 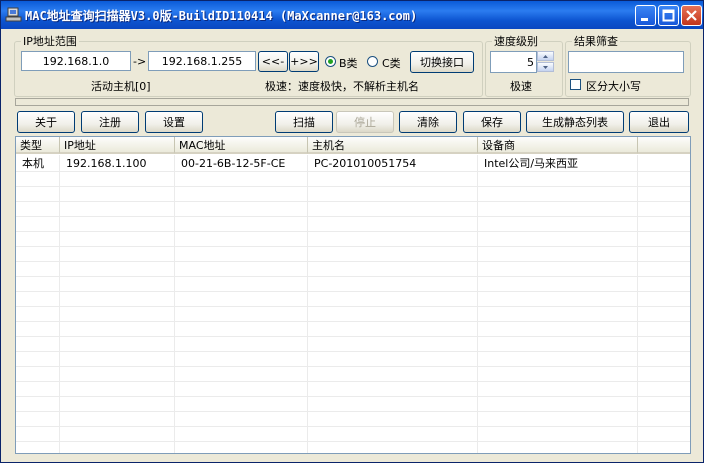 I want to click on next-range-button: +>>, so click(x=304, y=61).